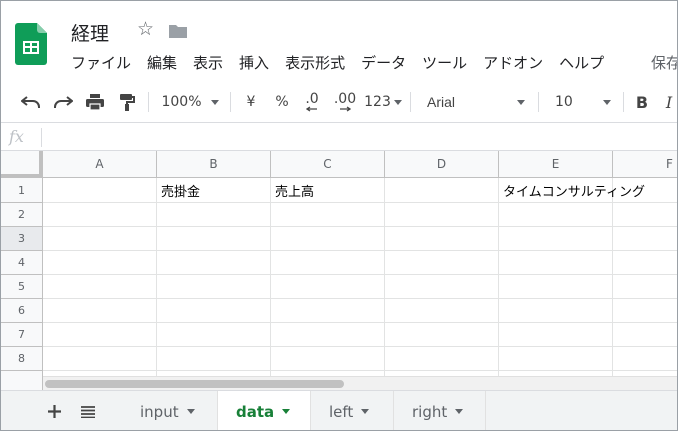  I want to click on cell-c8, so click(328, 359).